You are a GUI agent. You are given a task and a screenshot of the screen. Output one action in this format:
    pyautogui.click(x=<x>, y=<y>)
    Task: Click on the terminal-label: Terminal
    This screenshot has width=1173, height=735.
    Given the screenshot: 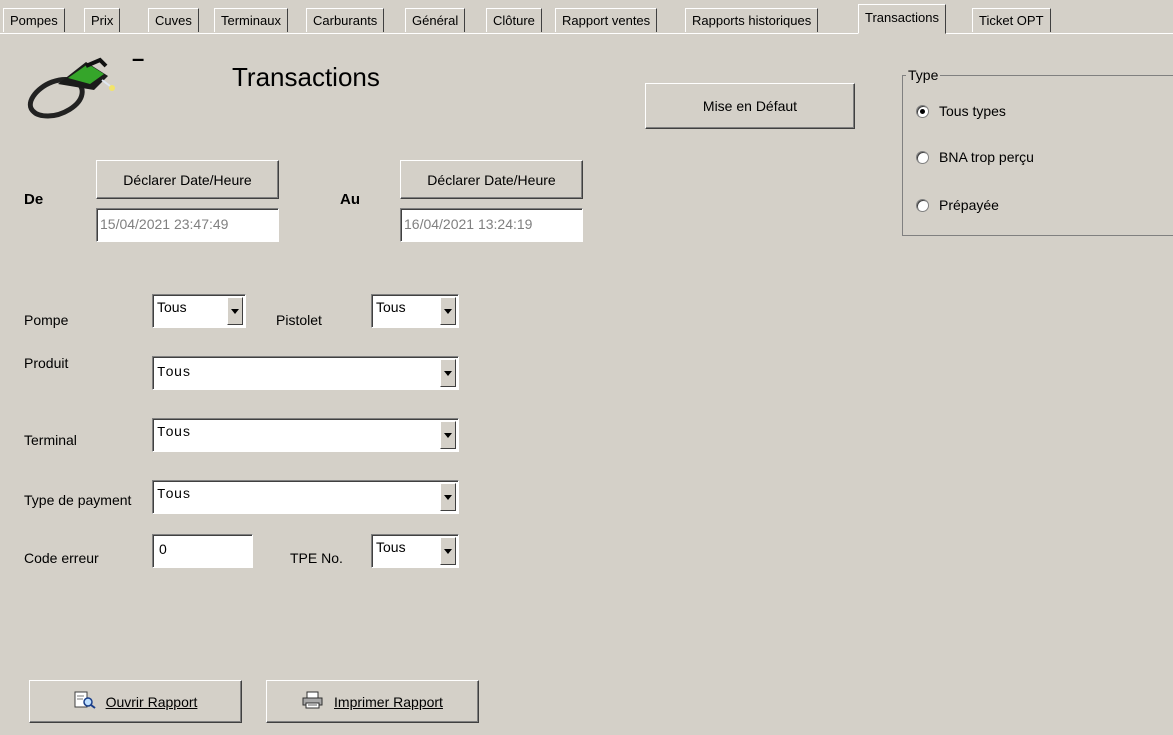 What is the action you would take?
    pyautogui.click(x=50, y=440)
    